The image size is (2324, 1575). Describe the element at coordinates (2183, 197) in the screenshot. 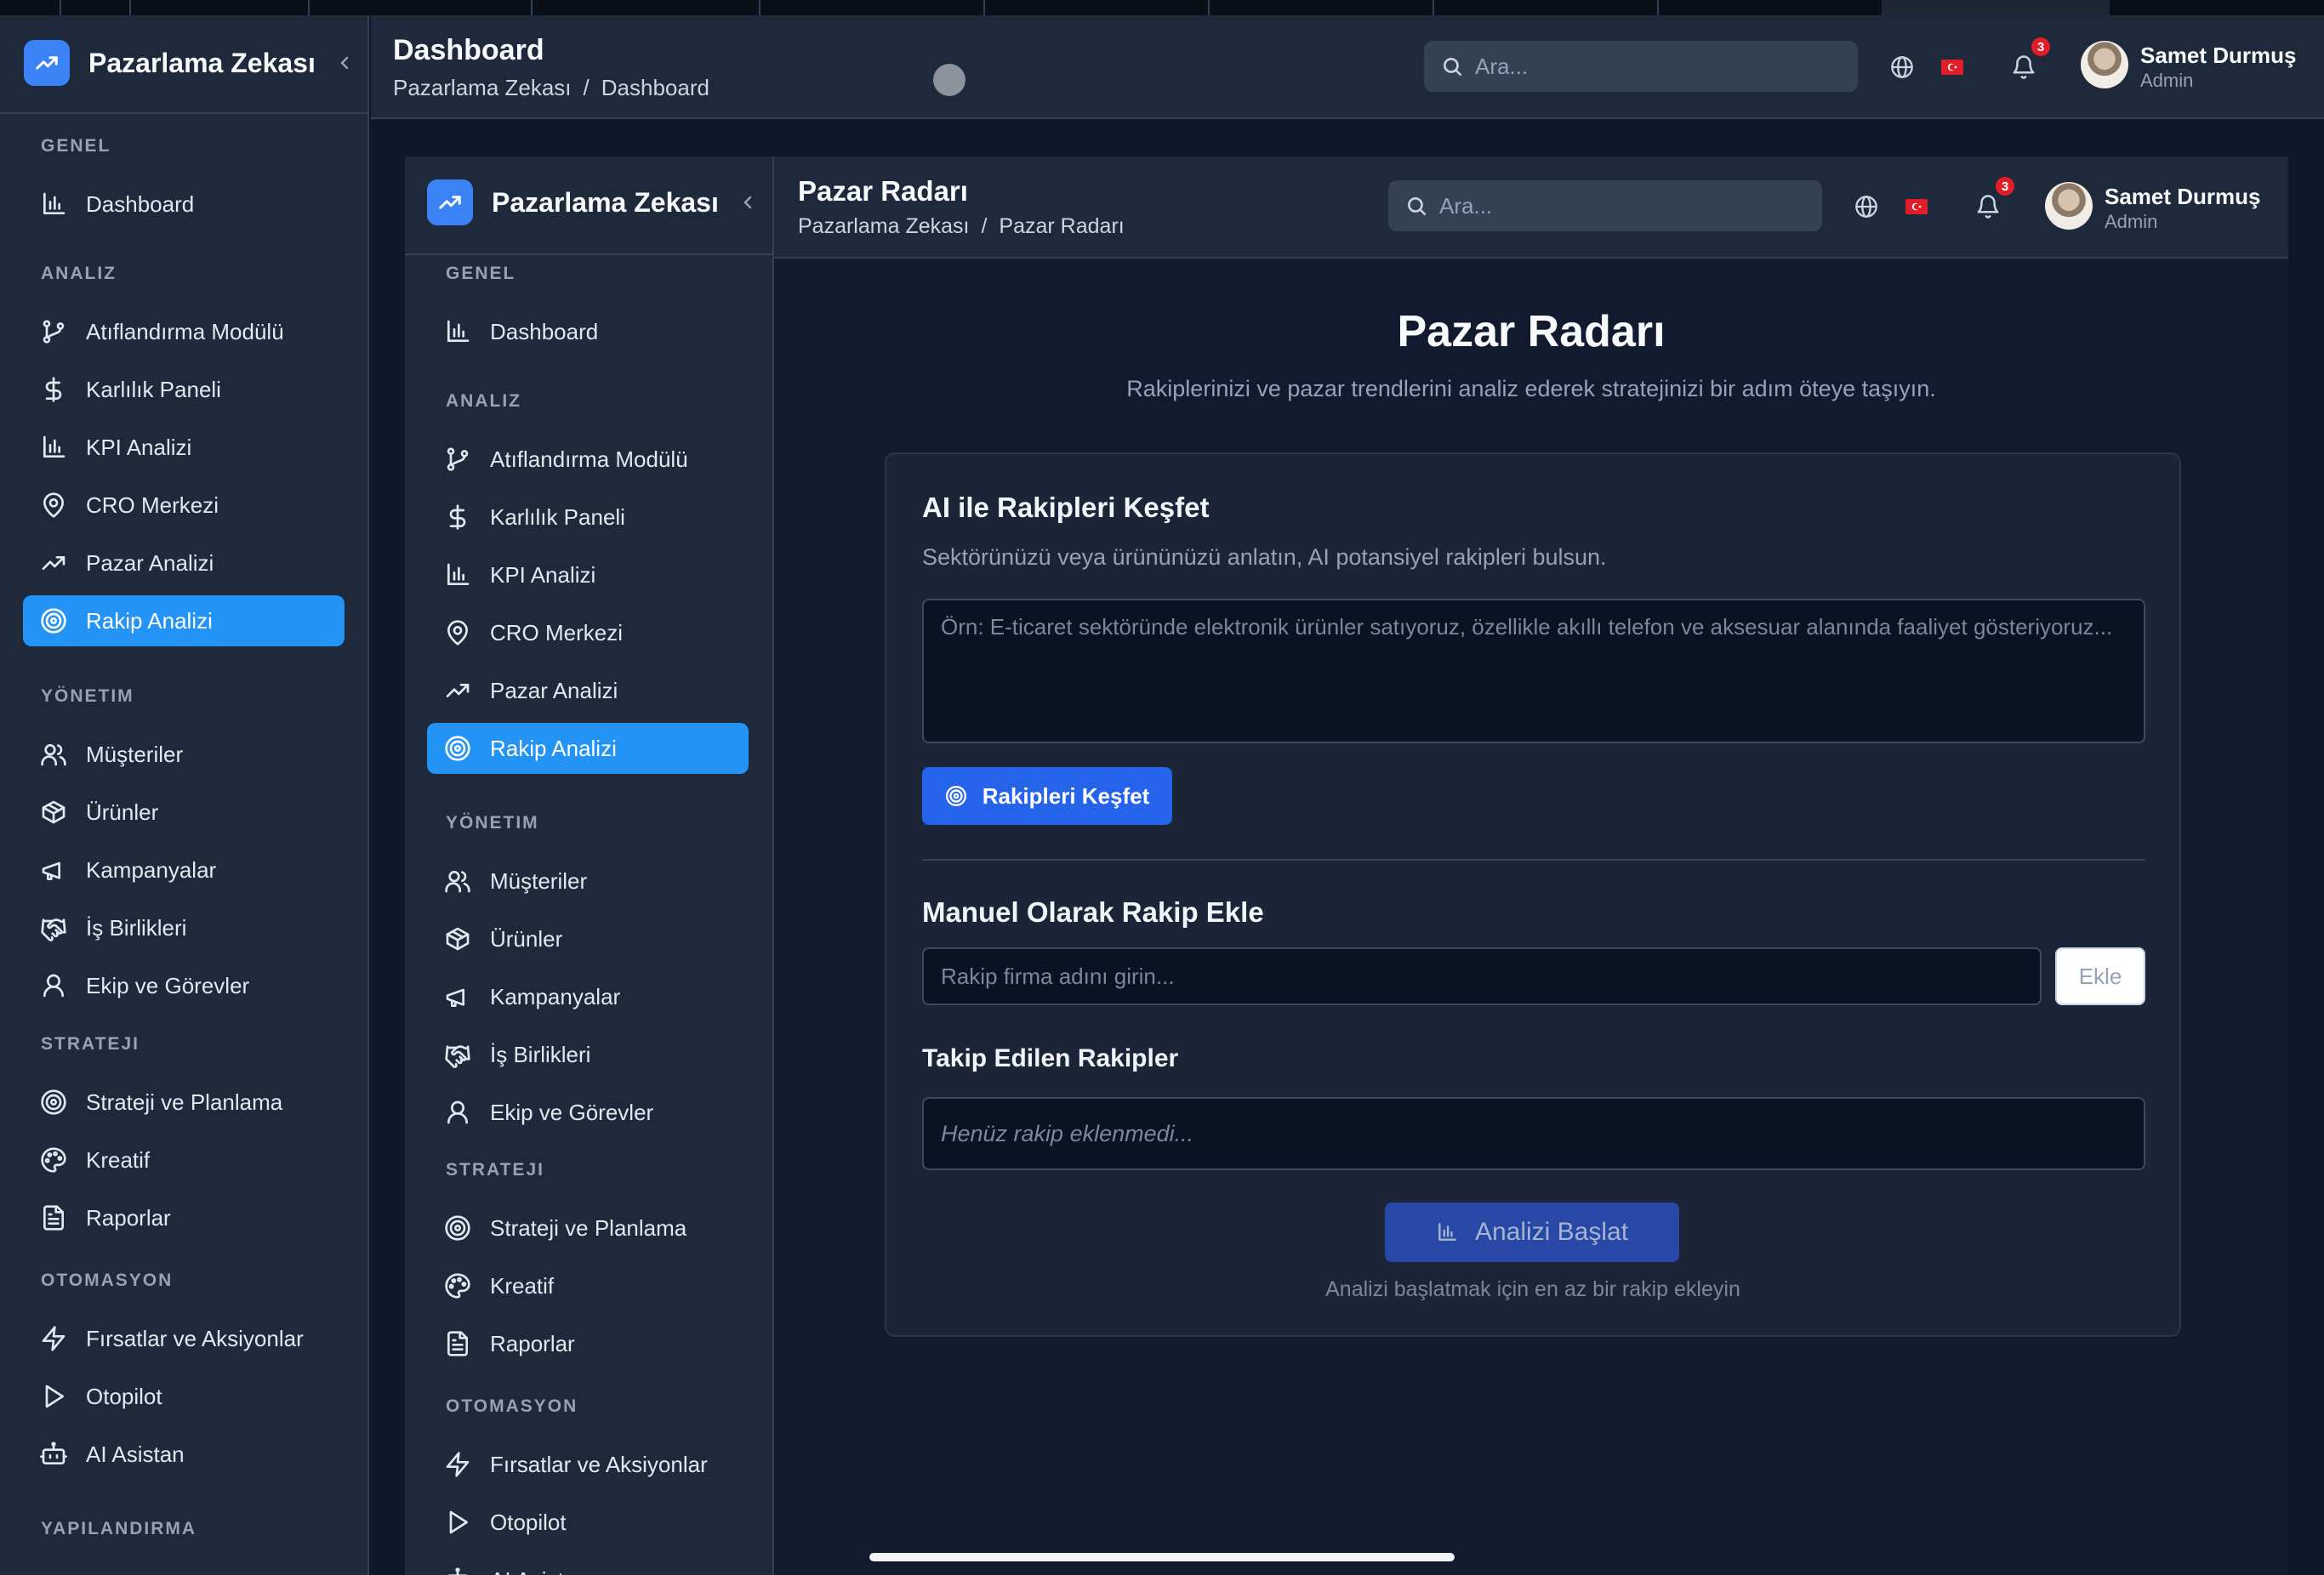

I see `user-name: Samet Durmuş` at that location.